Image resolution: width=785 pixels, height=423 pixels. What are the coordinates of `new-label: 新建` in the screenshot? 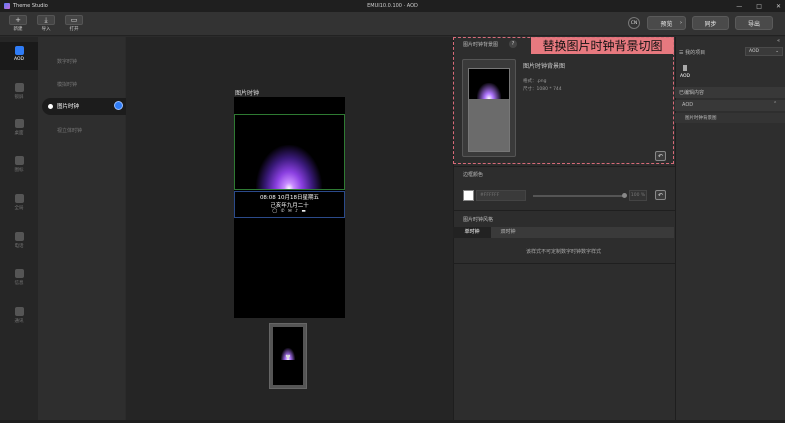 It's located at (18, 29).